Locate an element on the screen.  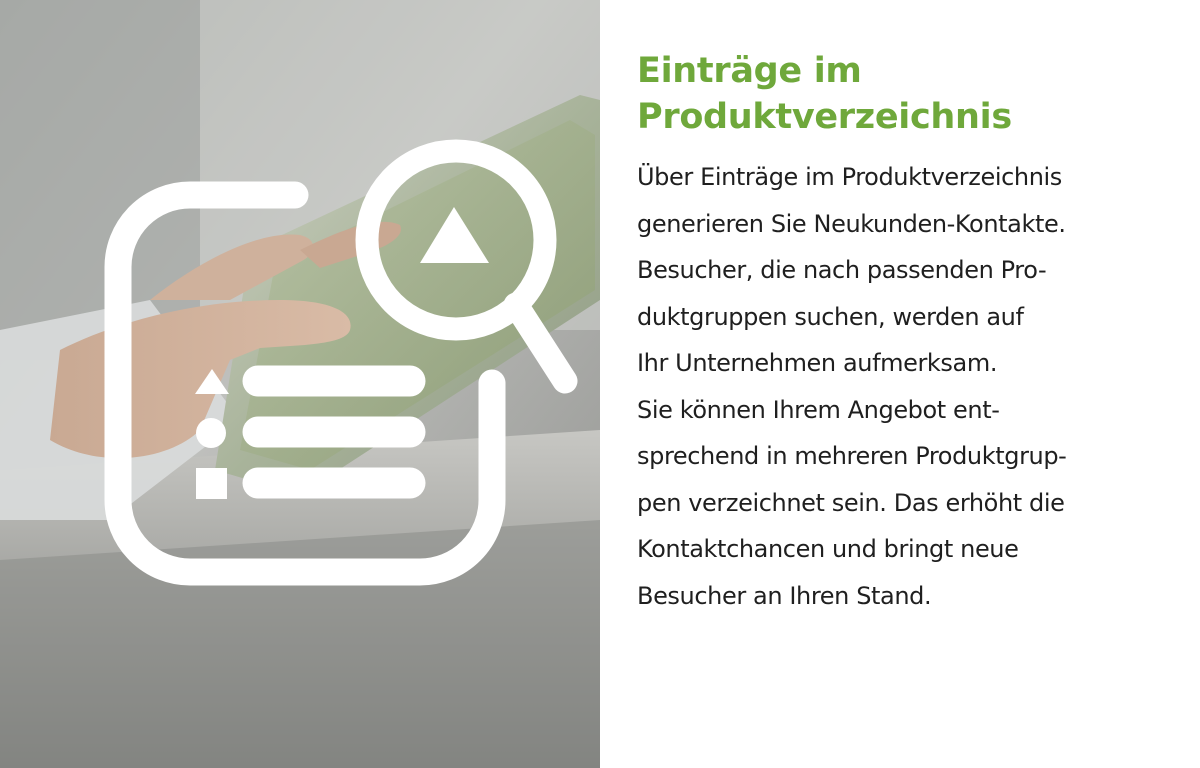
description-line: Ihr Unternehmen aufmerksam. is located at coordinates (817, 363).